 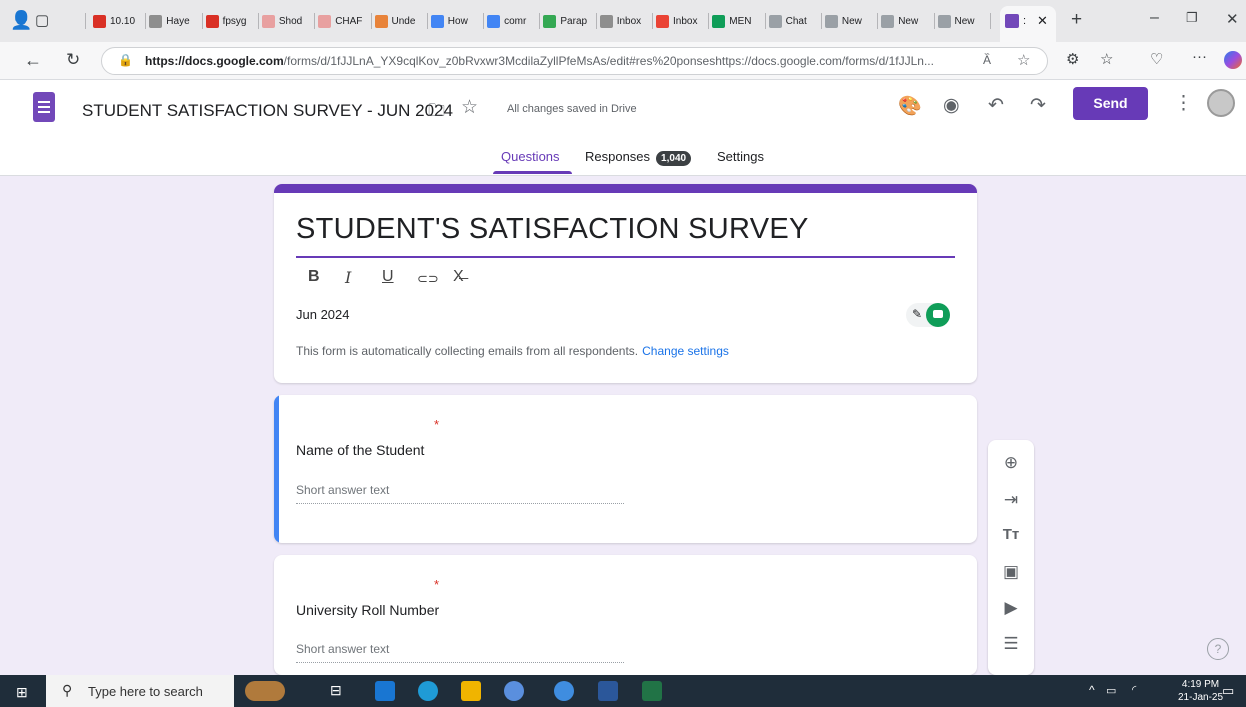 I want to click on show-hidden-icons: ^, so click(x=1092, y=690).